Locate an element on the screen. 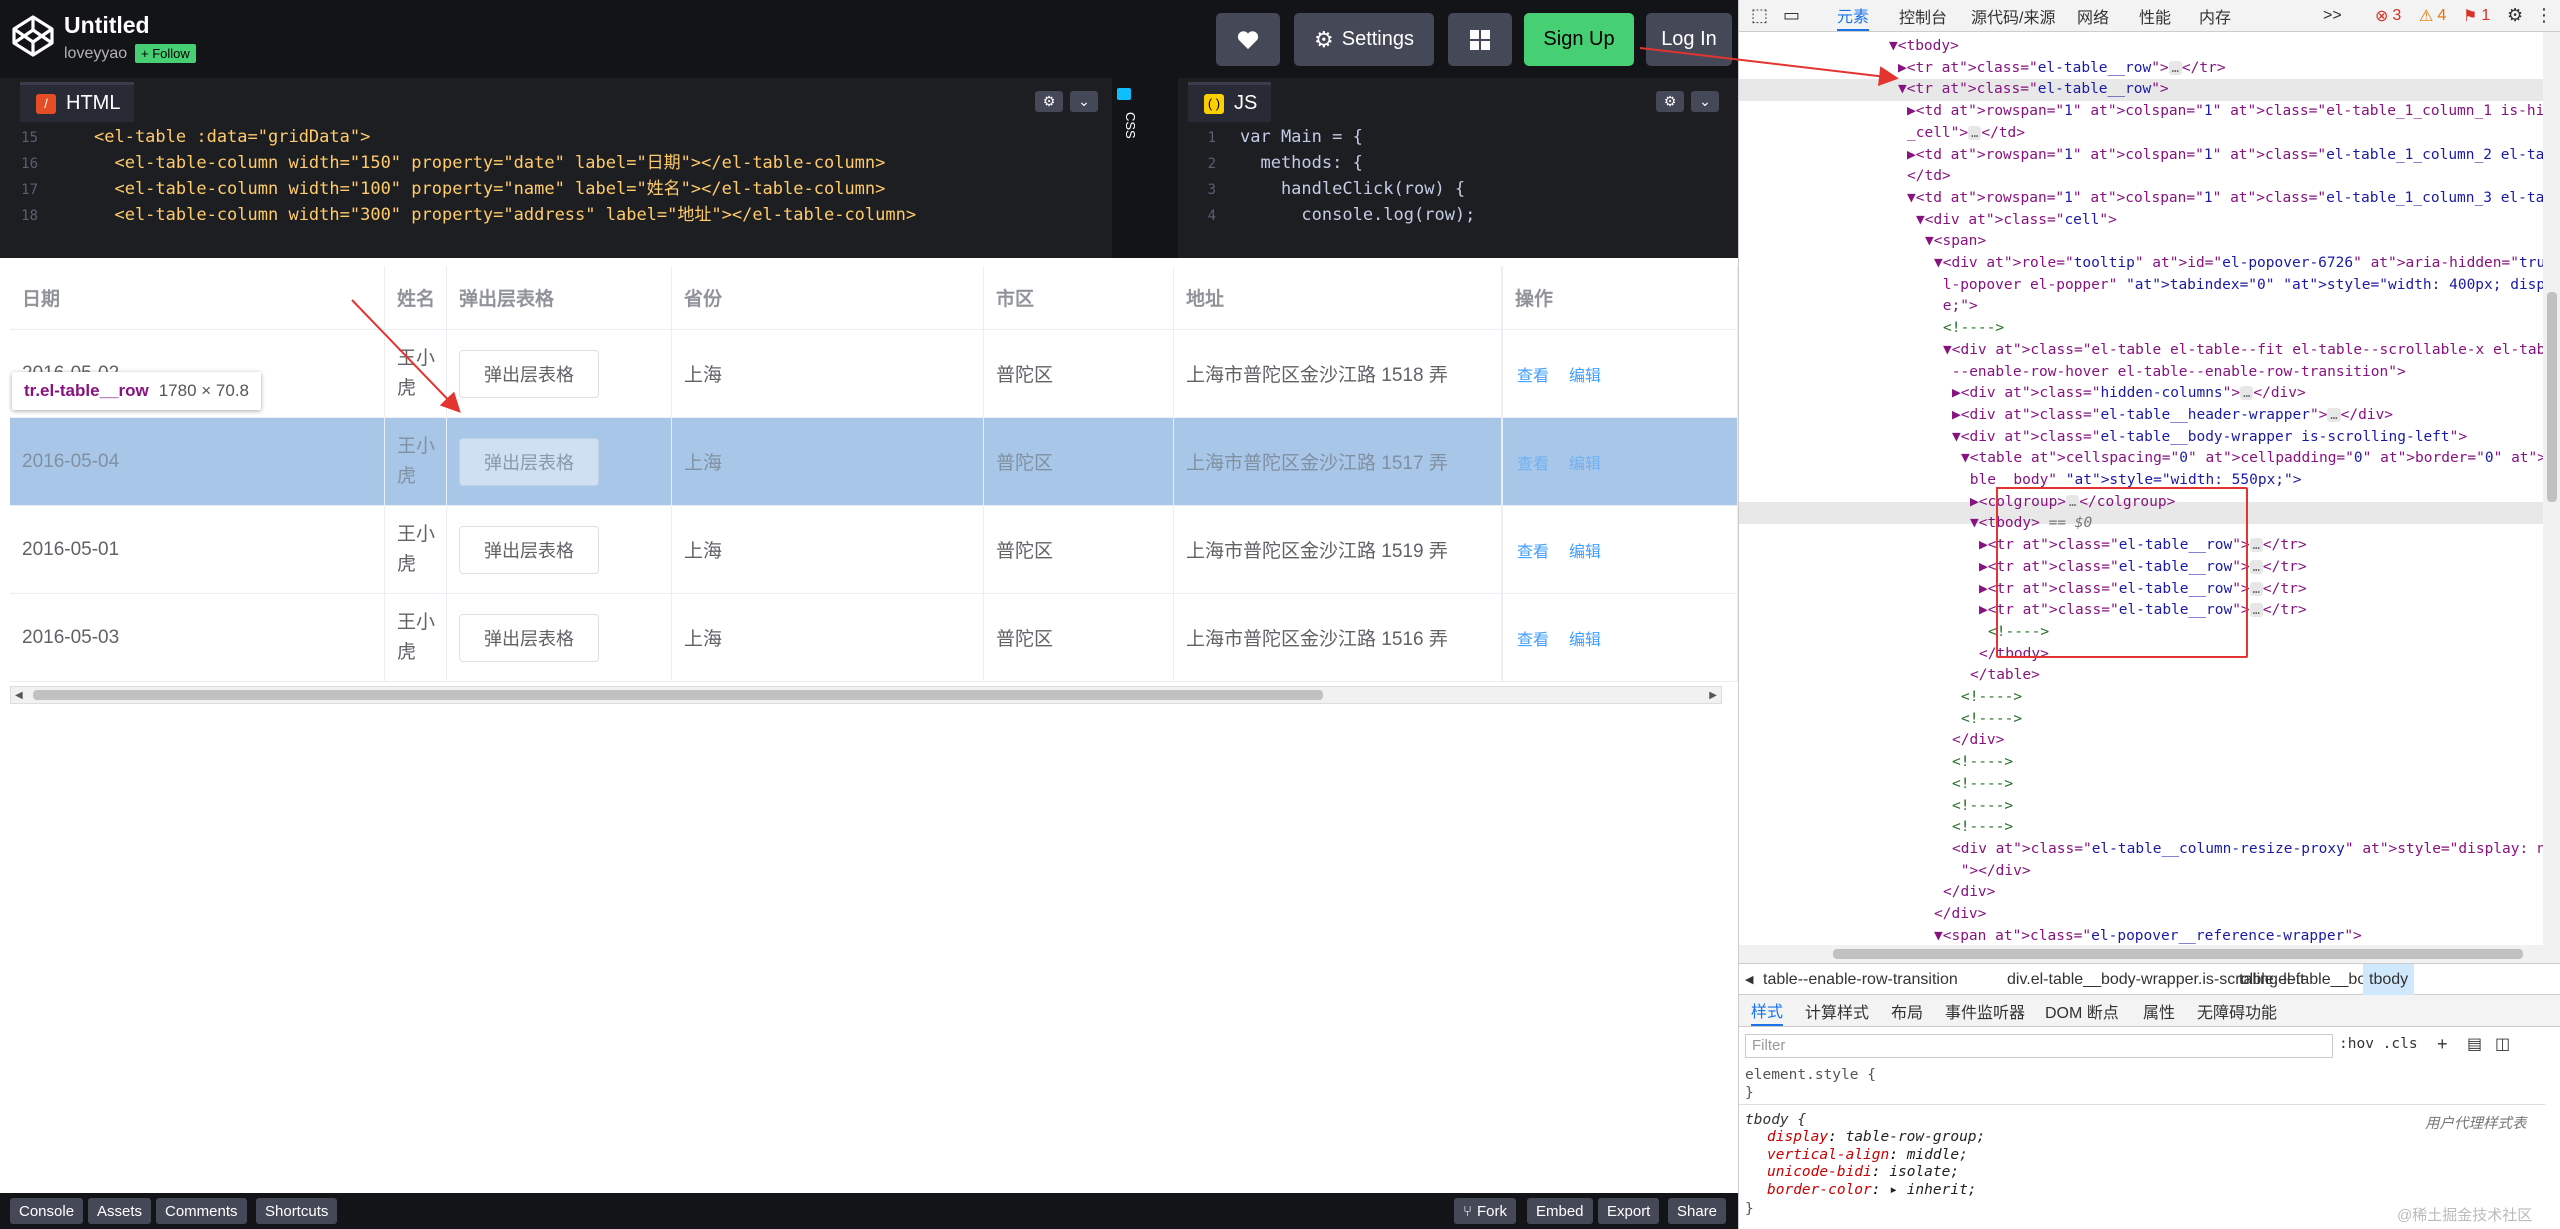 This screenshot has width=2560, height=1229. export-button: Export is located at coordinates (1629, 1211).